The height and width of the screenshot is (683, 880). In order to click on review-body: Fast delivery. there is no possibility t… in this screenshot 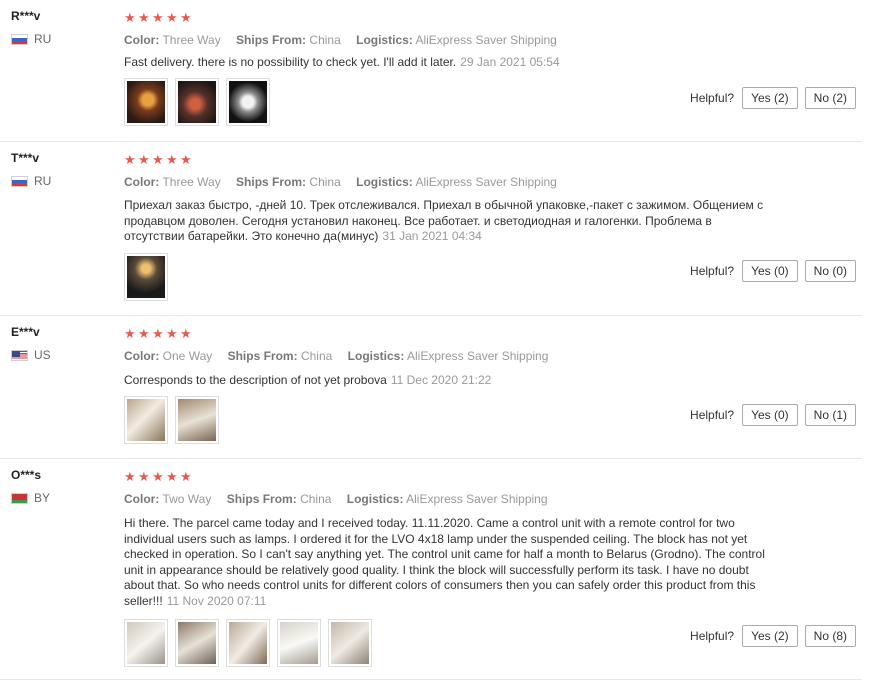, I will do `click(290, 62)`.